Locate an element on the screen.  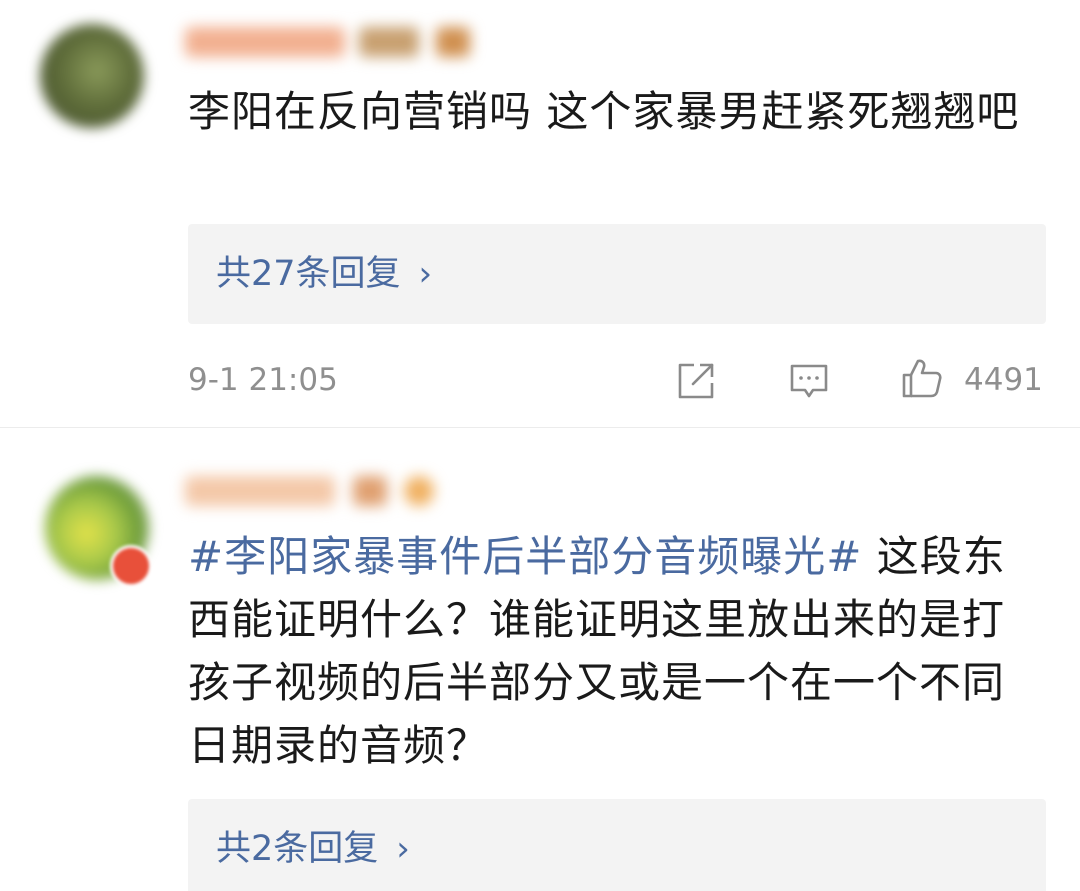
timestamp: 9-1 21:05 is located at coordinates (263, 380).